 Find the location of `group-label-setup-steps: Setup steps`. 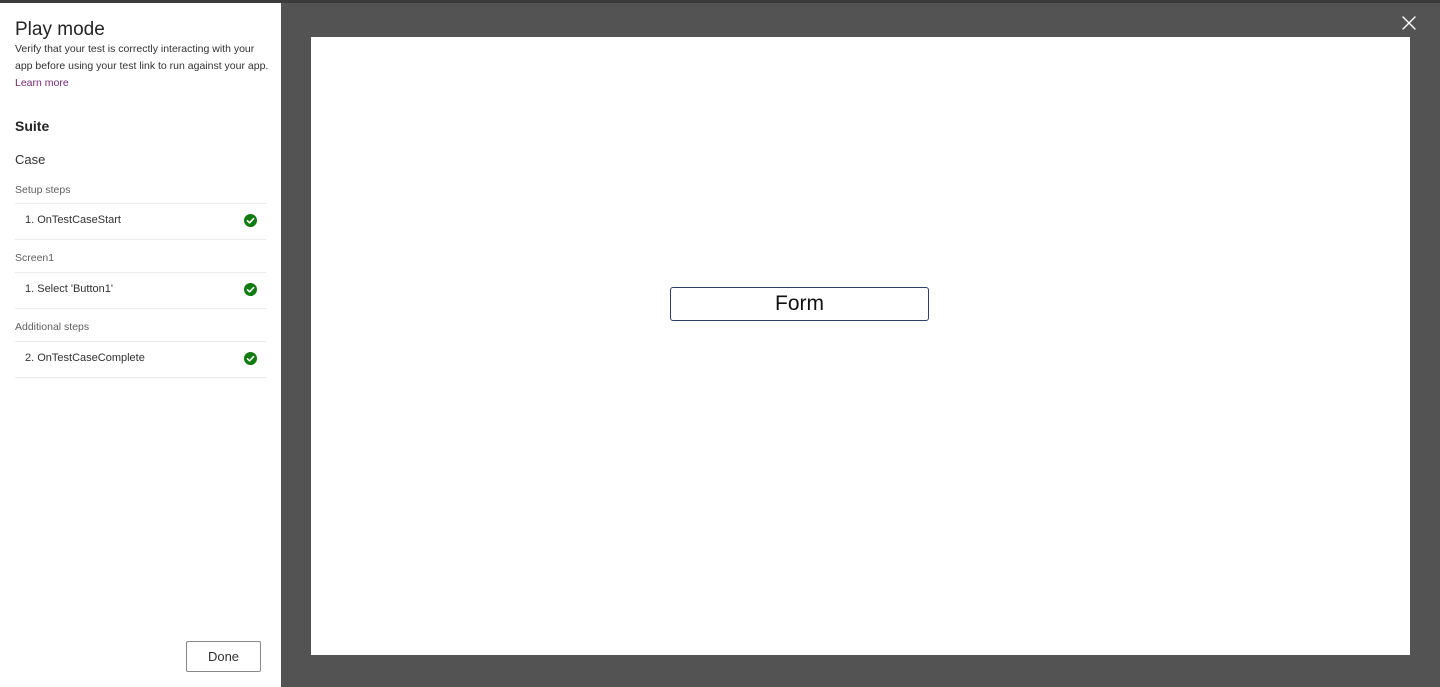

group-label-setup-steps: Setup steps is located at coordinates (43, 190).